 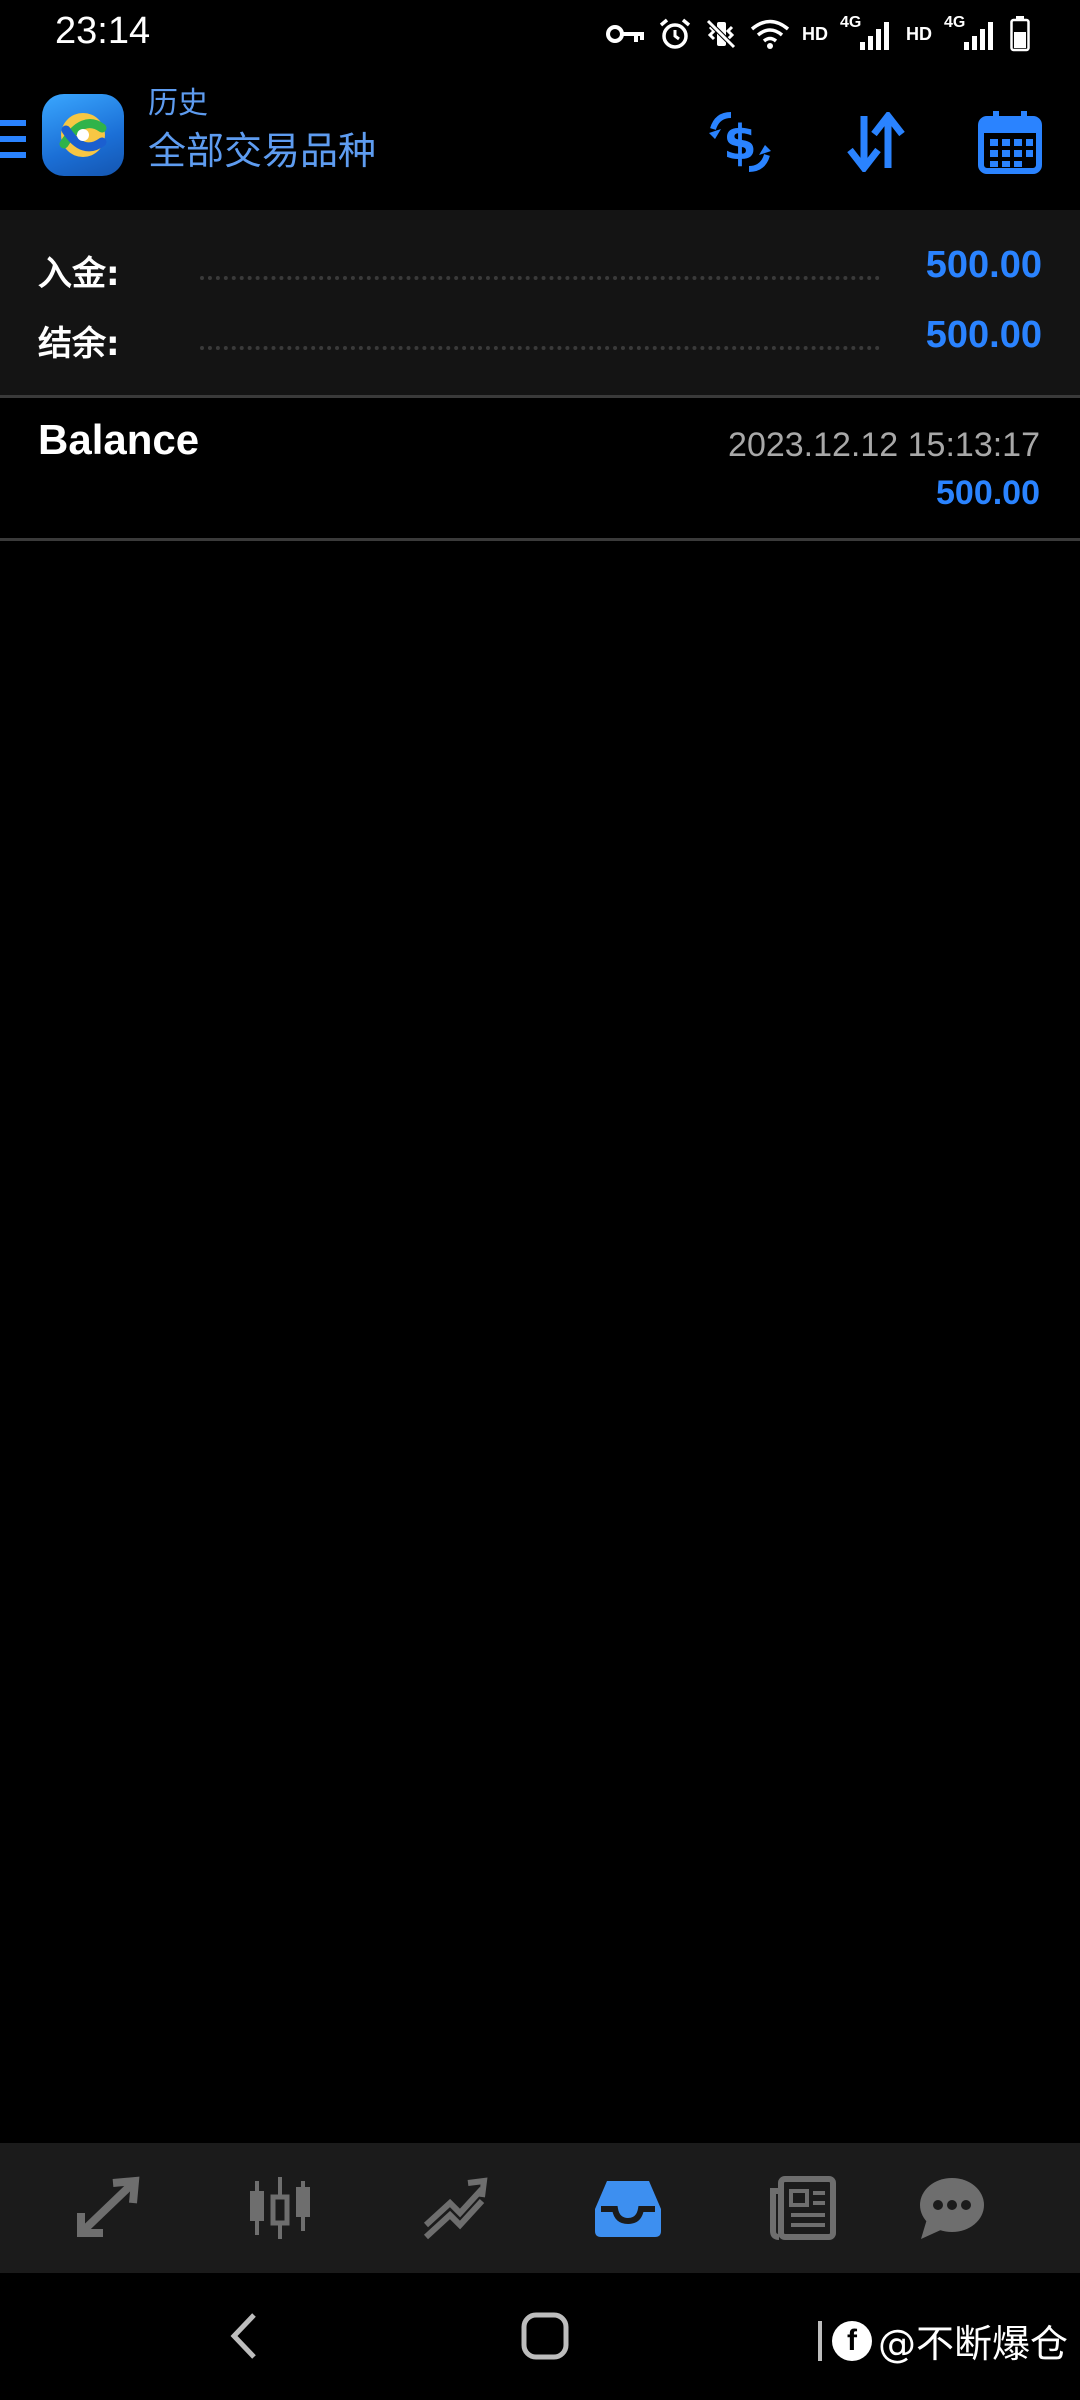 I want to click on metatrader-logo-icon, so click(x=83, y=135).